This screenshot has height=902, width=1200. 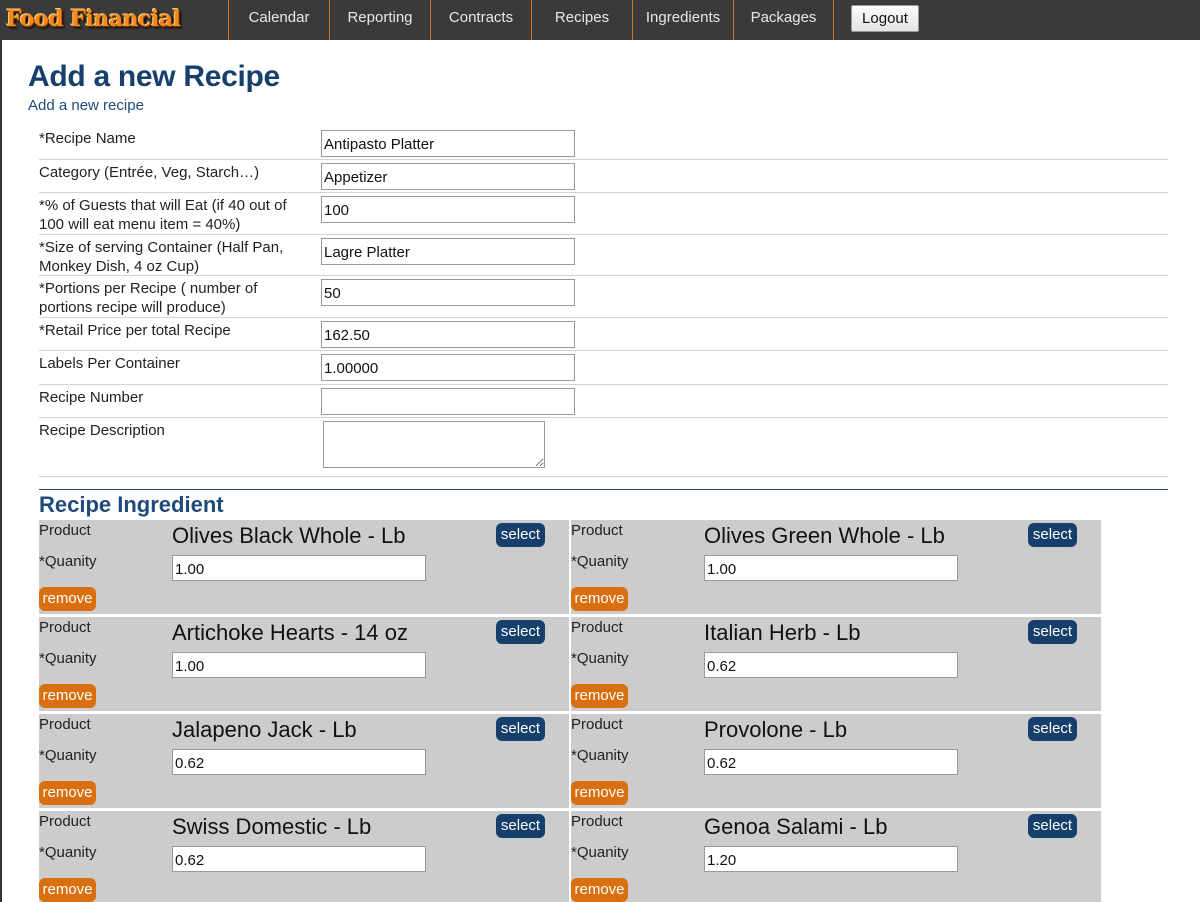 I want to click on category-label: Category (Entrée, Veg, Starch…), so click(x=149, y=172).